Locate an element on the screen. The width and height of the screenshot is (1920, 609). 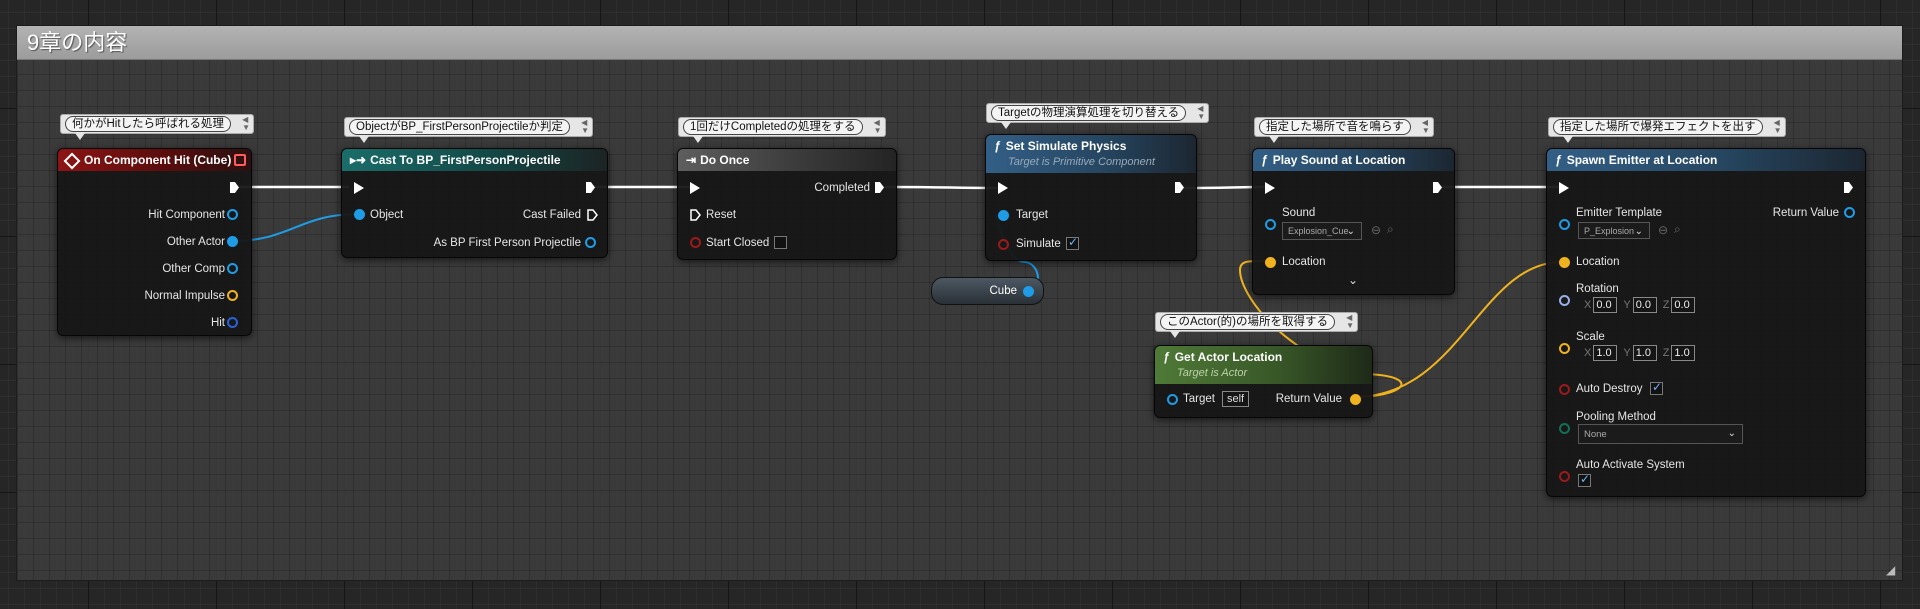
node-header: ▸➜ Cast To BP_FirstPersonProjectile is located at coordinates (474, 160).